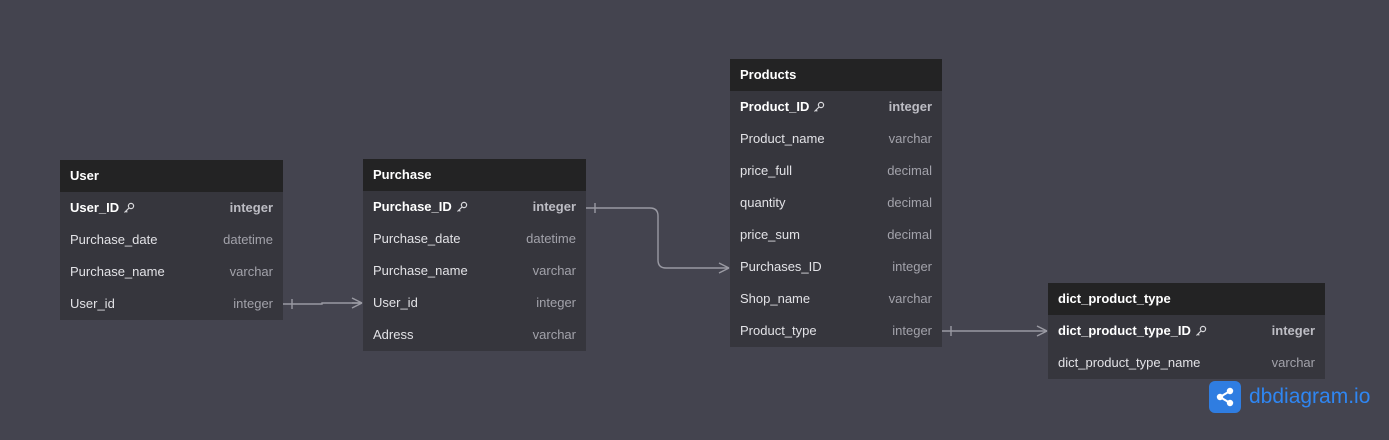 The width and height of the screenshot is (1389, 440). Describe the element at coordinates (836, 235) in the screenshot. I see `table-row: price_sum decimal` at that location.